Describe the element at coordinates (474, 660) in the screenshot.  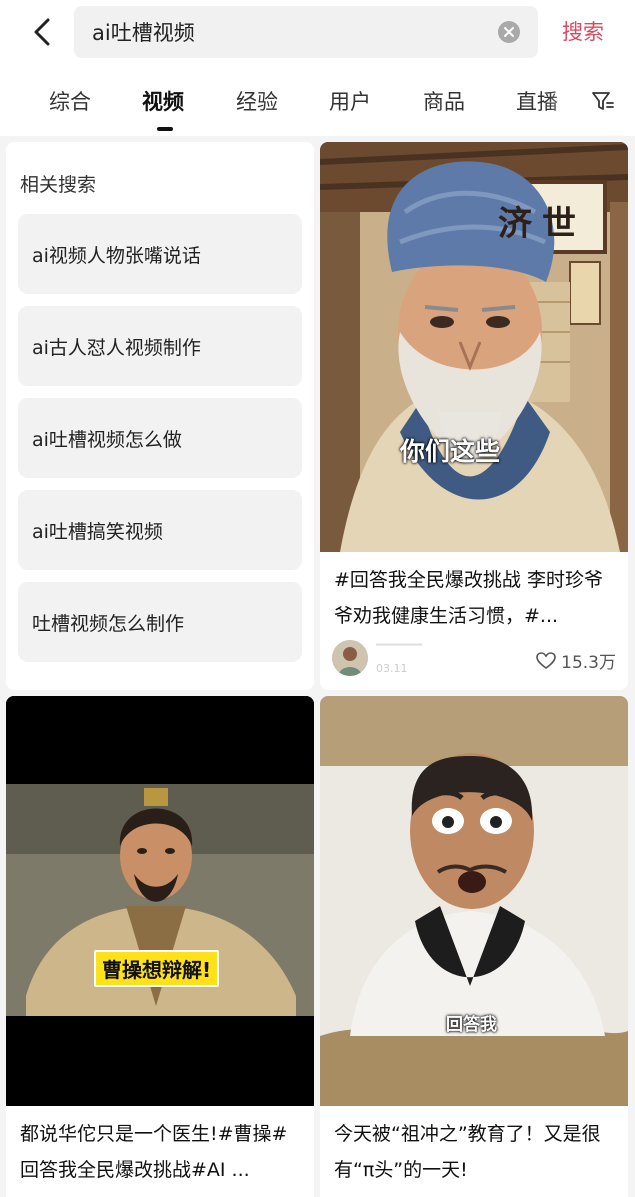
I see `video-meta: ▔▔▔▔▔ 03.11 15.3万` at that location.